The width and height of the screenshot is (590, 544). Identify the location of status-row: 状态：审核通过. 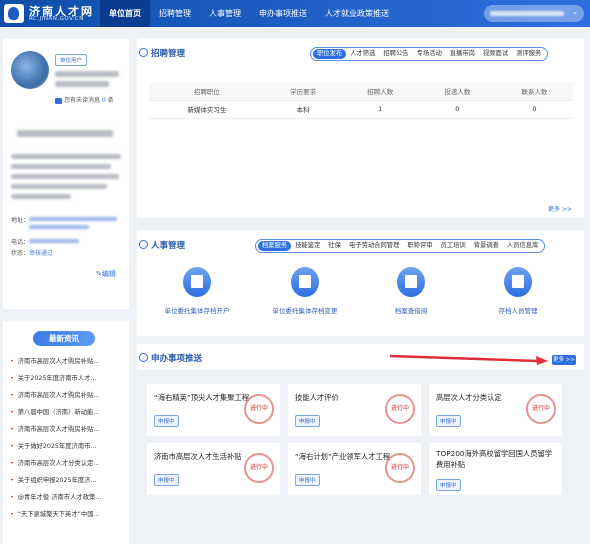
(32, 253).